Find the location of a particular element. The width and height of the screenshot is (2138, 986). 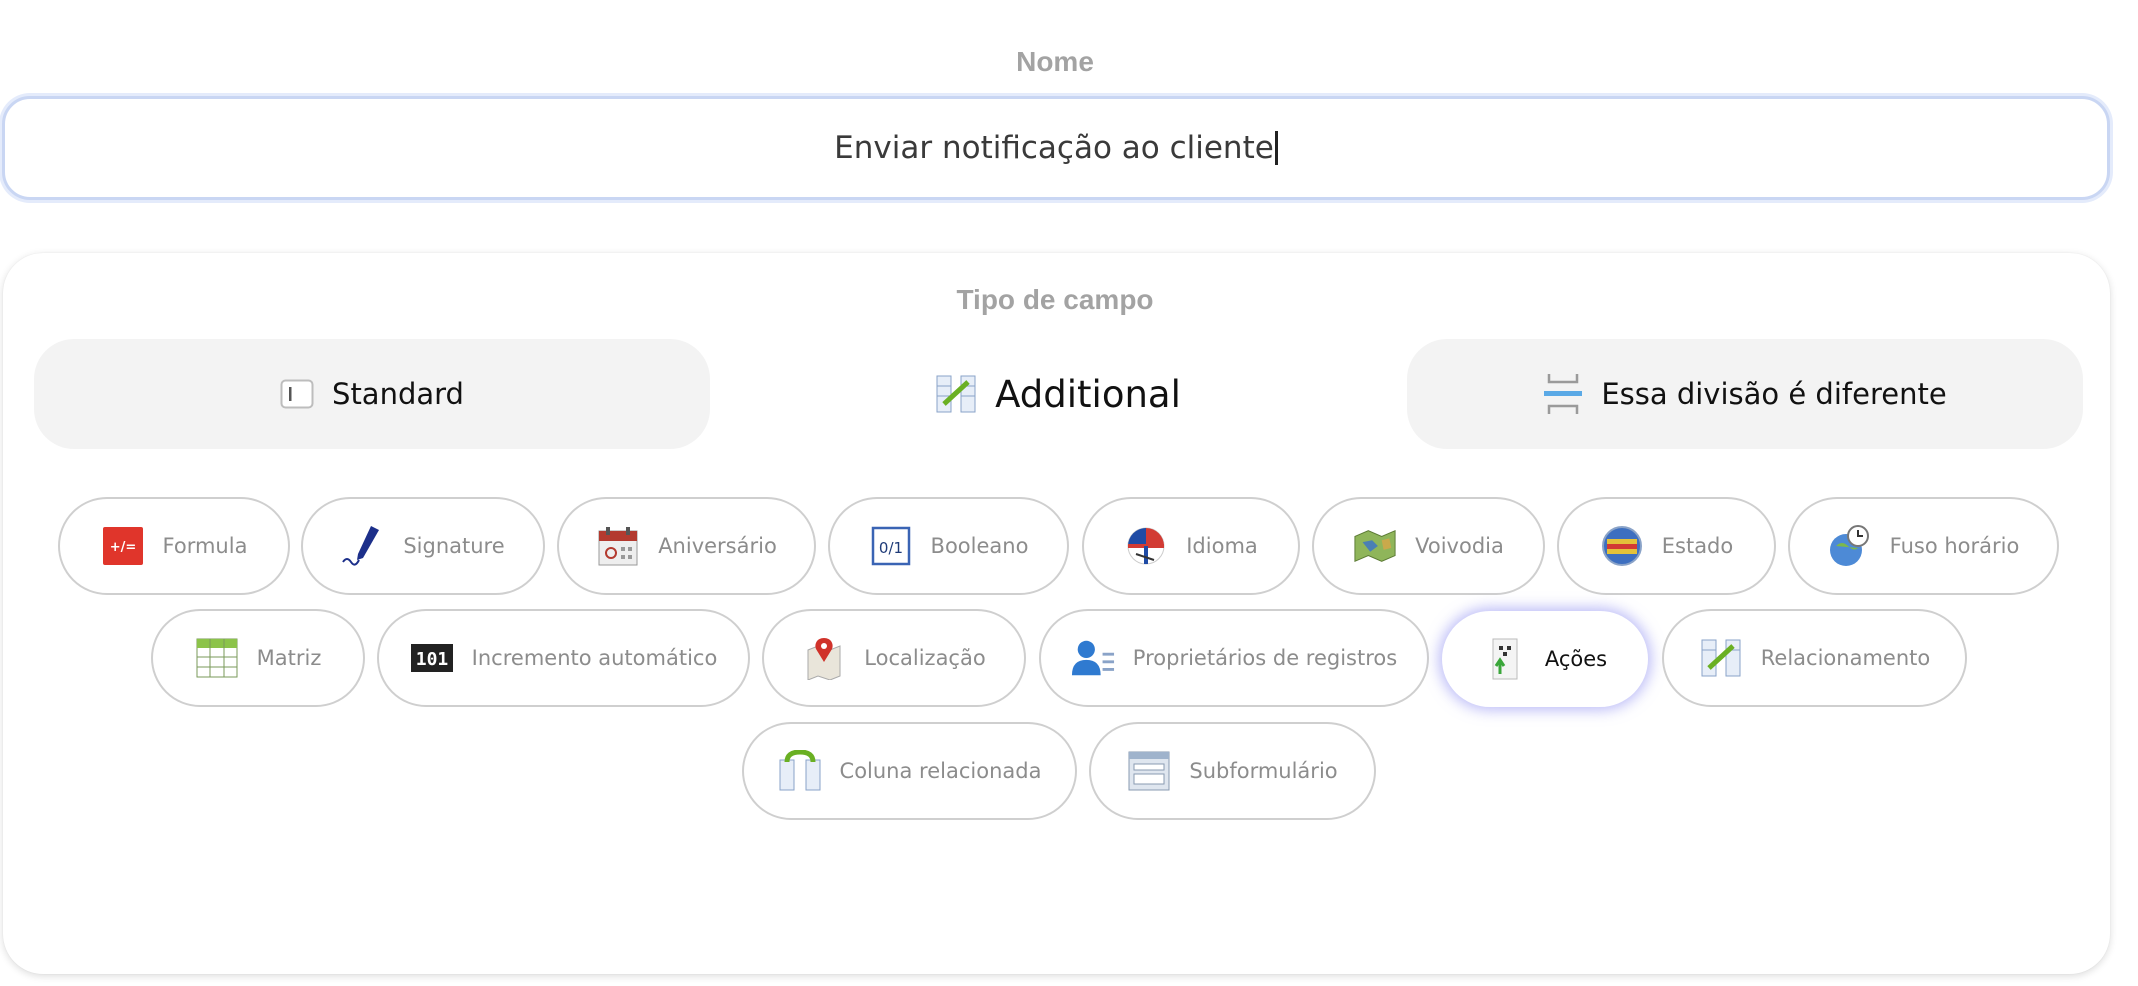

chip-state-label: Estado is located at coordinates (1697, 546).